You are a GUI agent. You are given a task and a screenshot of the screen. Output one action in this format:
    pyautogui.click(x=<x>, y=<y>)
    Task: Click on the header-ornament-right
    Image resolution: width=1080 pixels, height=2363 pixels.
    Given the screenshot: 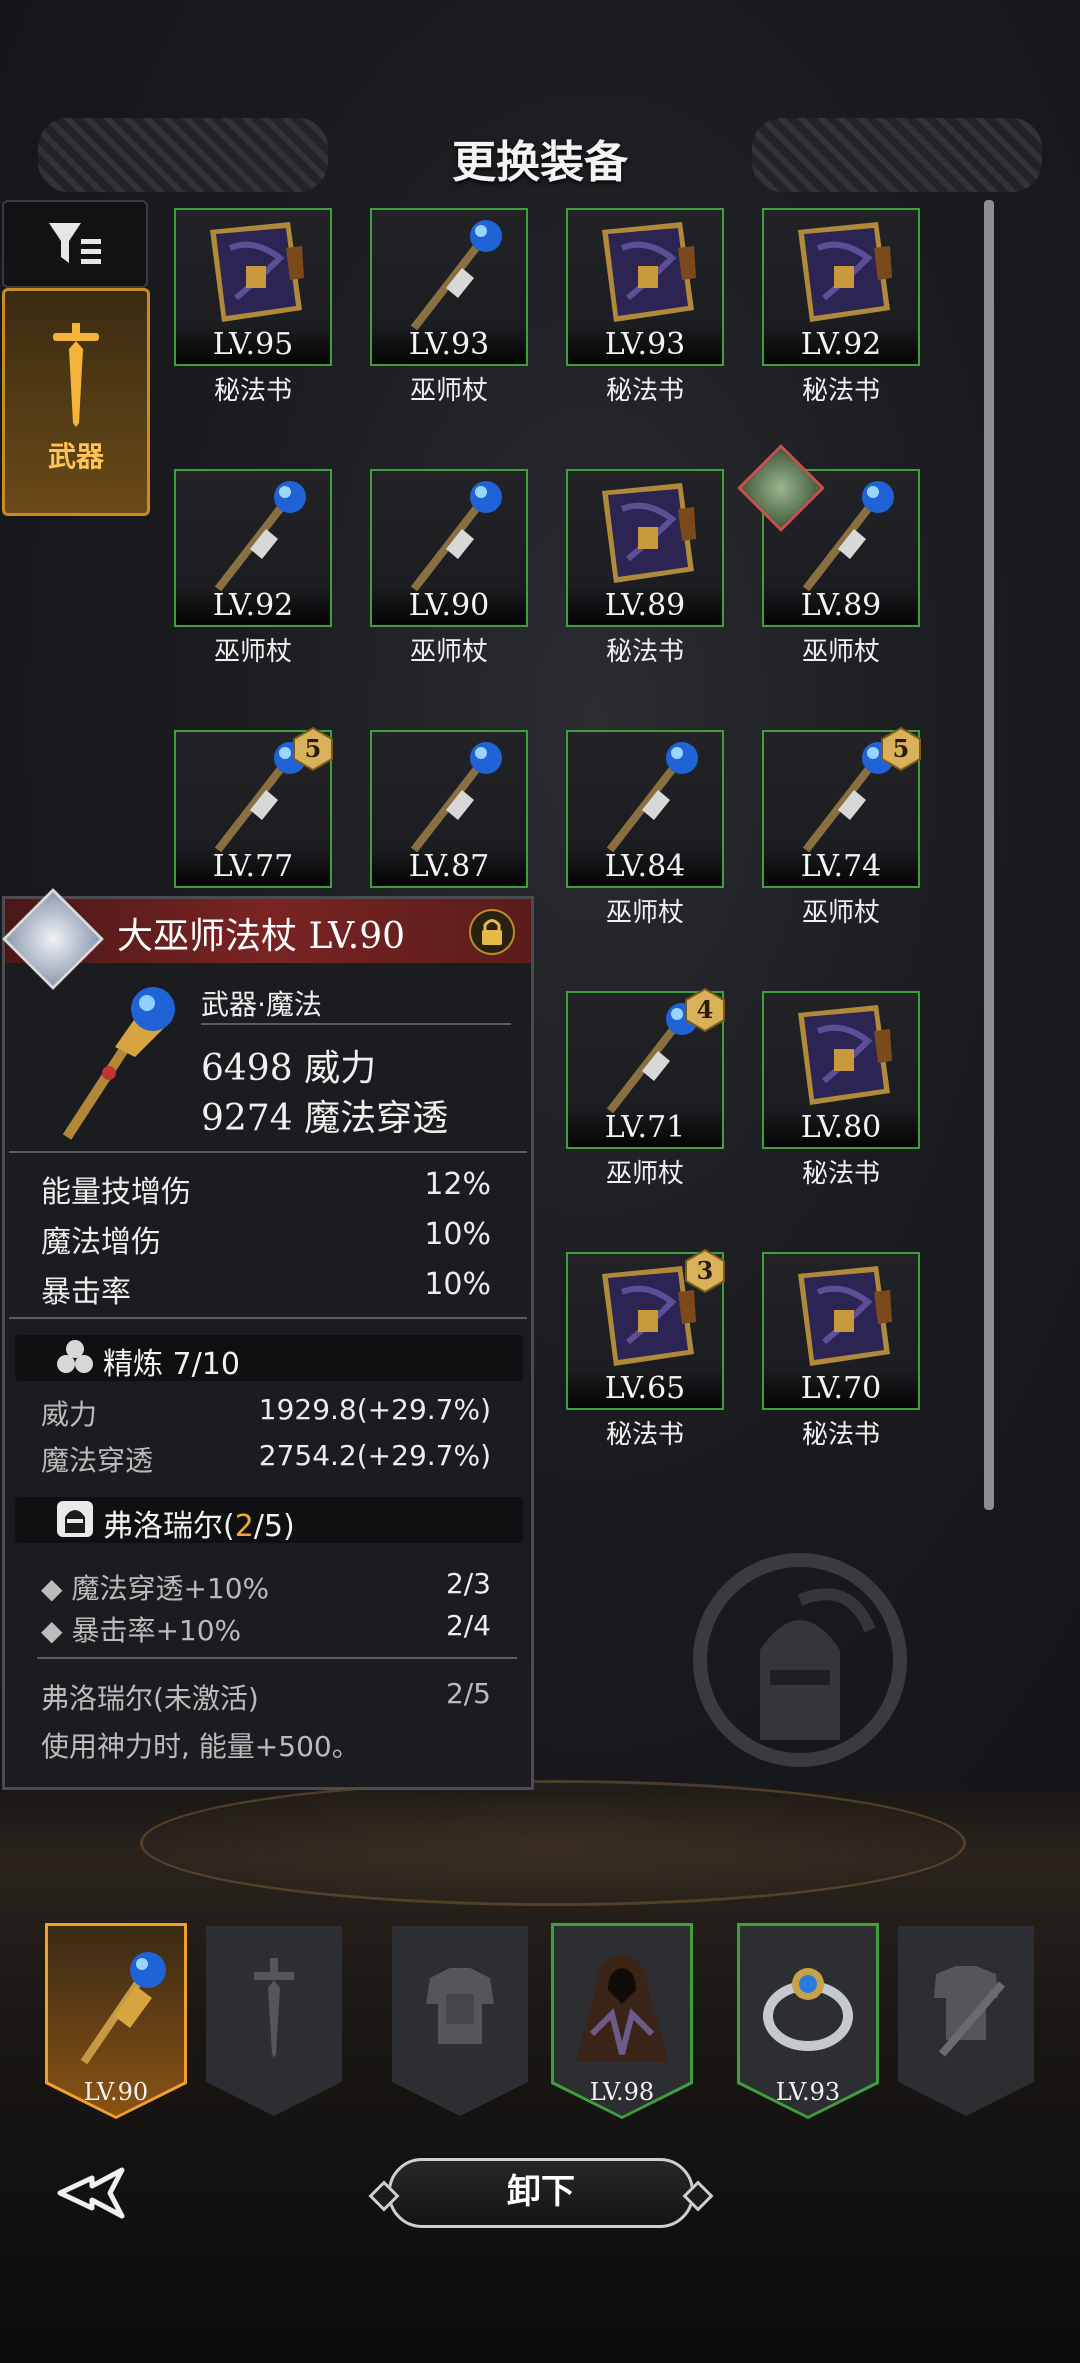 What is the action you would take?
    pyautogui.click(x=897, y=155)
    